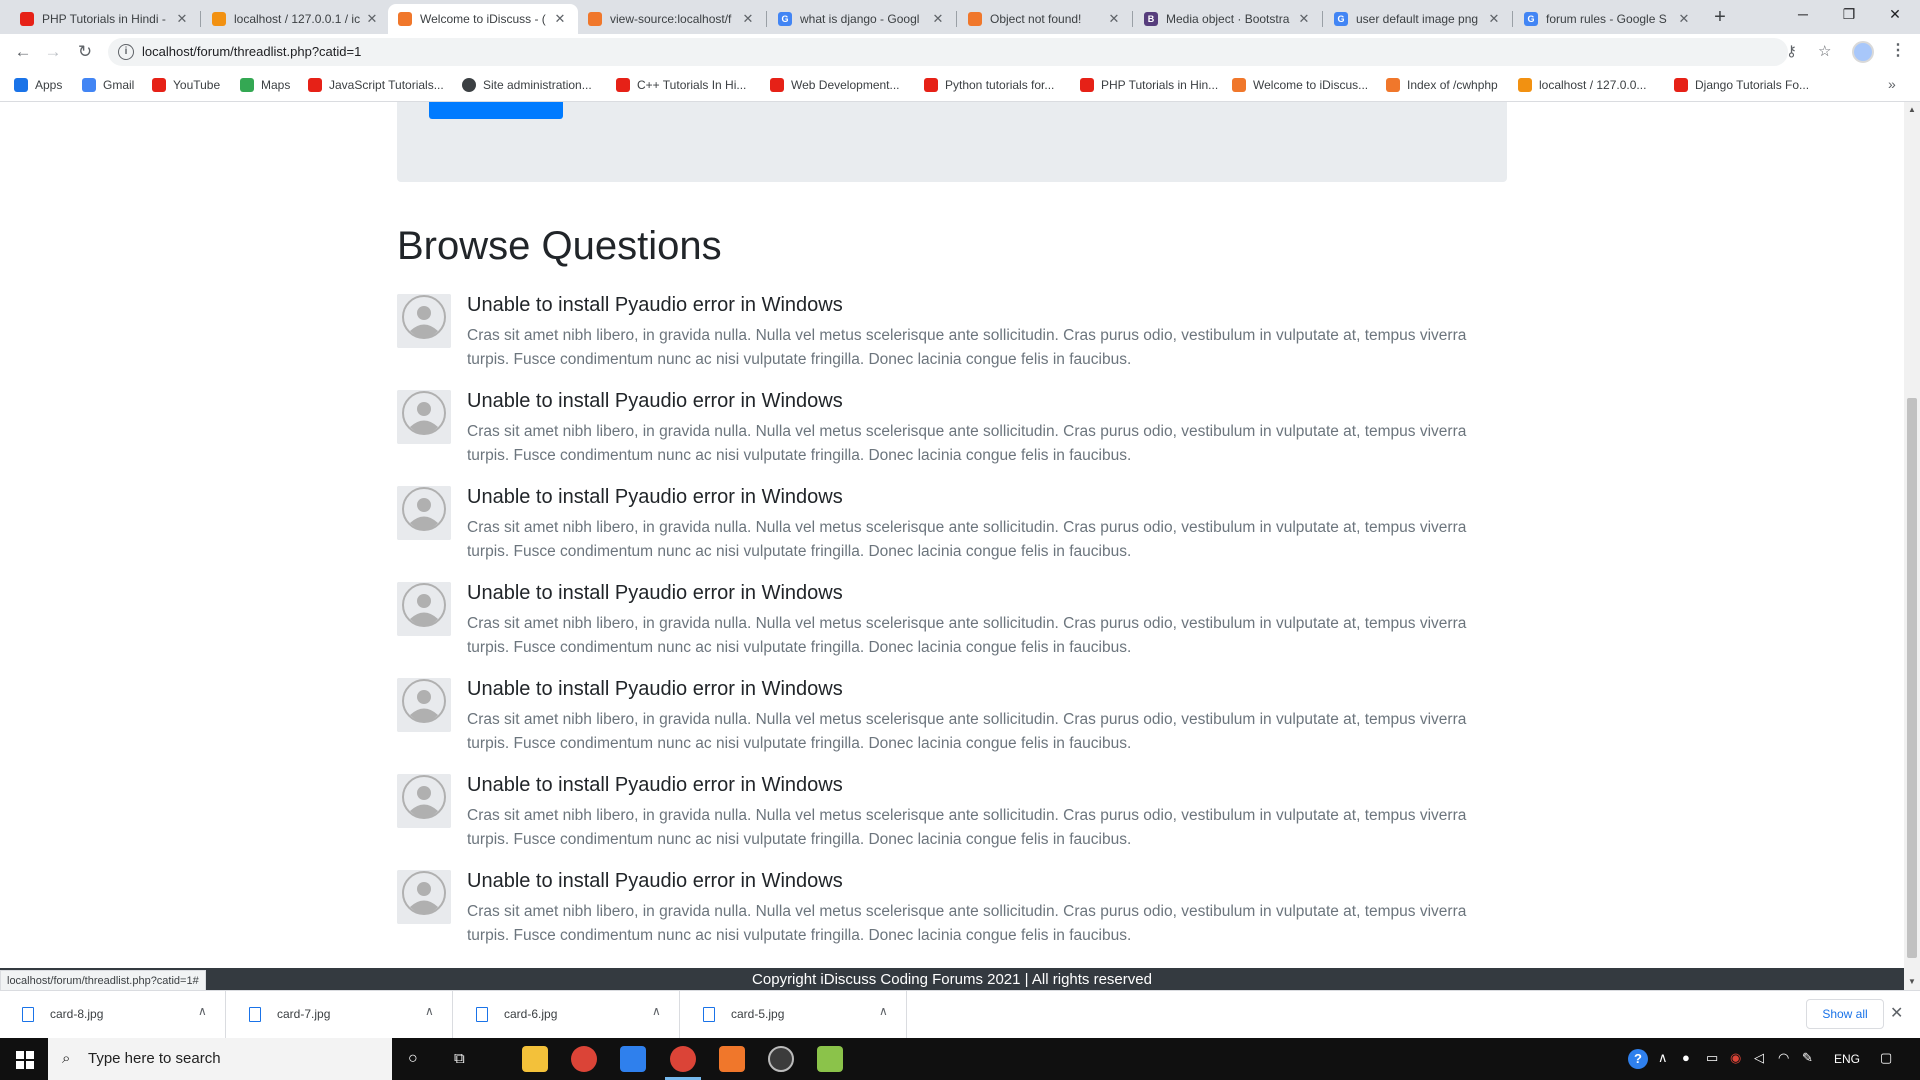 This screenshot has height=1080, width=1920. What do you see at coordinates (1735, 1058) in the screenshot?
I see `antivirus-icon: ◉` at bounding box center [1735, 1058].